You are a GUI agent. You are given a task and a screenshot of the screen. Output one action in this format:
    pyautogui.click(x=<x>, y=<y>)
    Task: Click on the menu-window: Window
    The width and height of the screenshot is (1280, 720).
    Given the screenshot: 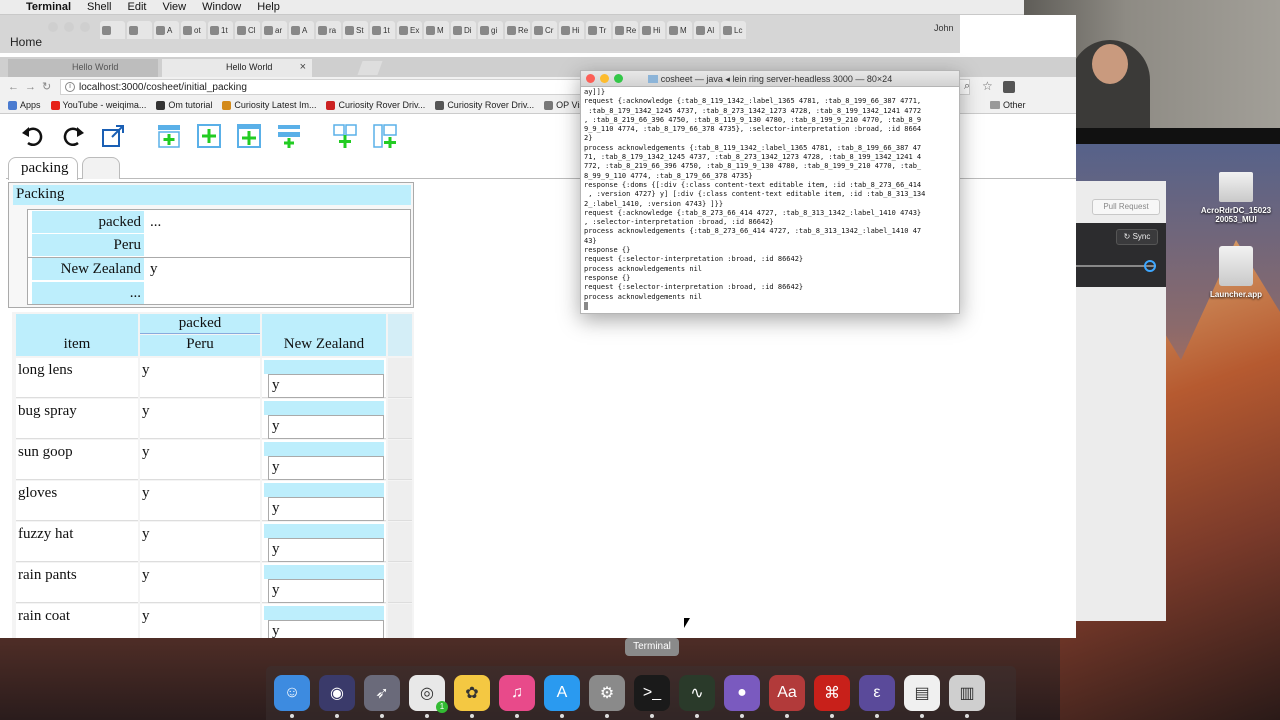 What is the action you would take?
    pyautogui.click(x=221, y=7)
    